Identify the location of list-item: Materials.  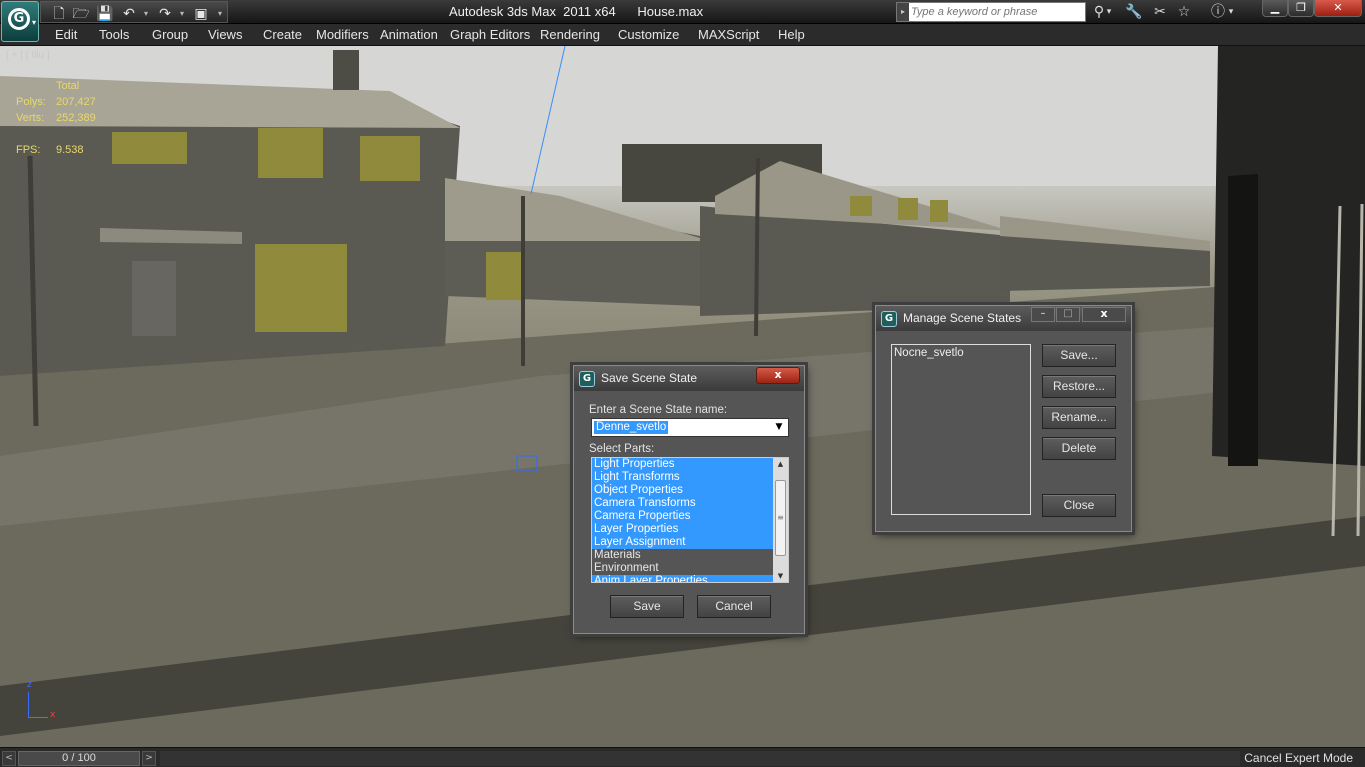
(682, 555).